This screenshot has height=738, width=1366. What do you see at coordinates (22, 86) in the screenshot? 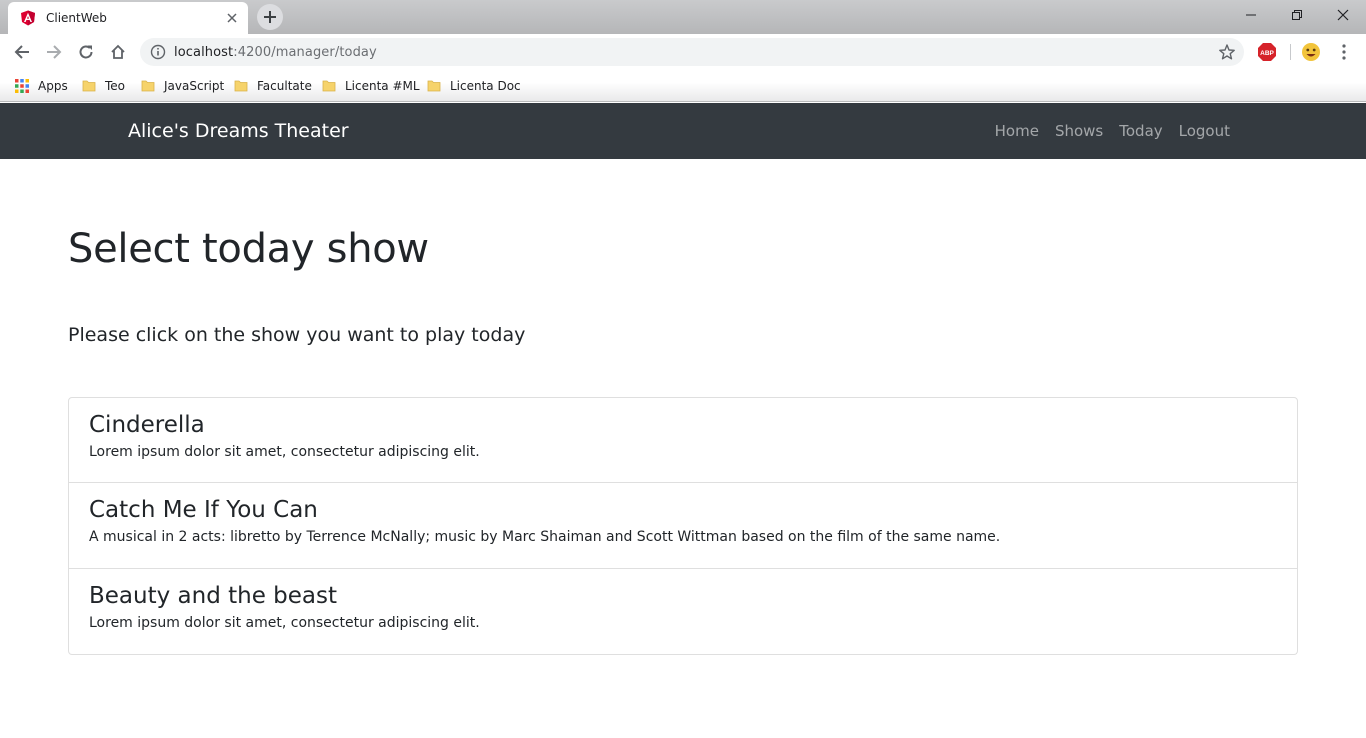
I see `apps-grid-icon` at bounding box center [22, 86].